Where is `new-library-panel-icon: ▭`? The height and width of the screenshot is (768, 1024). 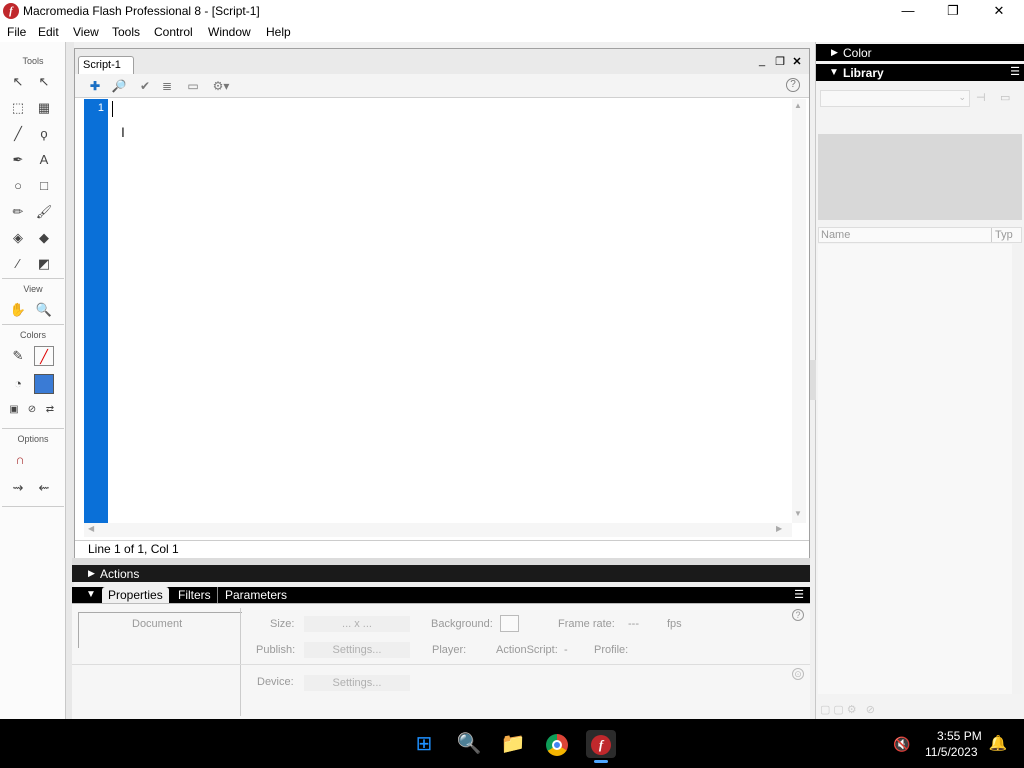
new-library-panel-icon: ▭ is located at coordinates (1005, 97).